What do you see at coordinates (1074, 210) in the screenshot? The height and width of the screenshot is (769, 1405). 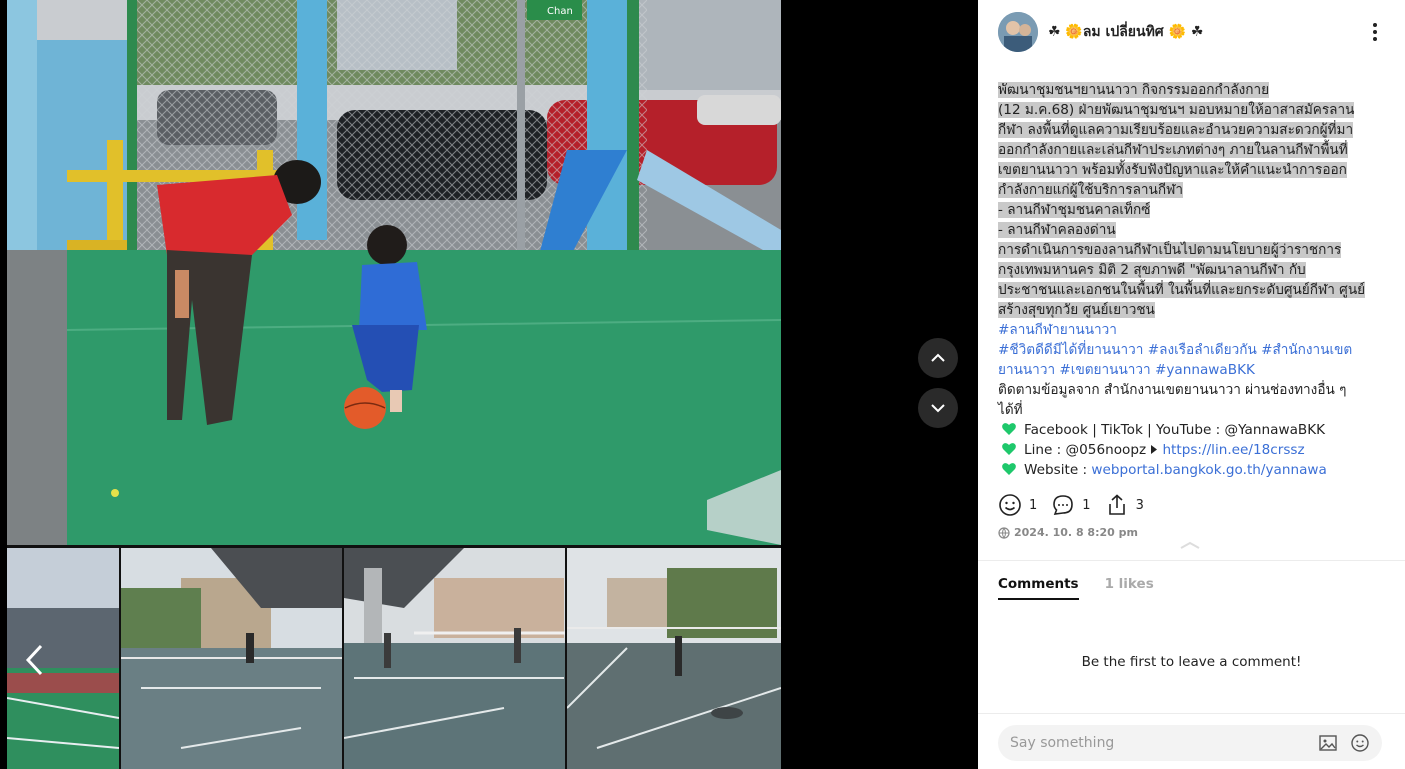 I see `post-text-line: - ลานกีฬาชุมชนคาลเท็กซ์` at bounding box center [1074, 210].